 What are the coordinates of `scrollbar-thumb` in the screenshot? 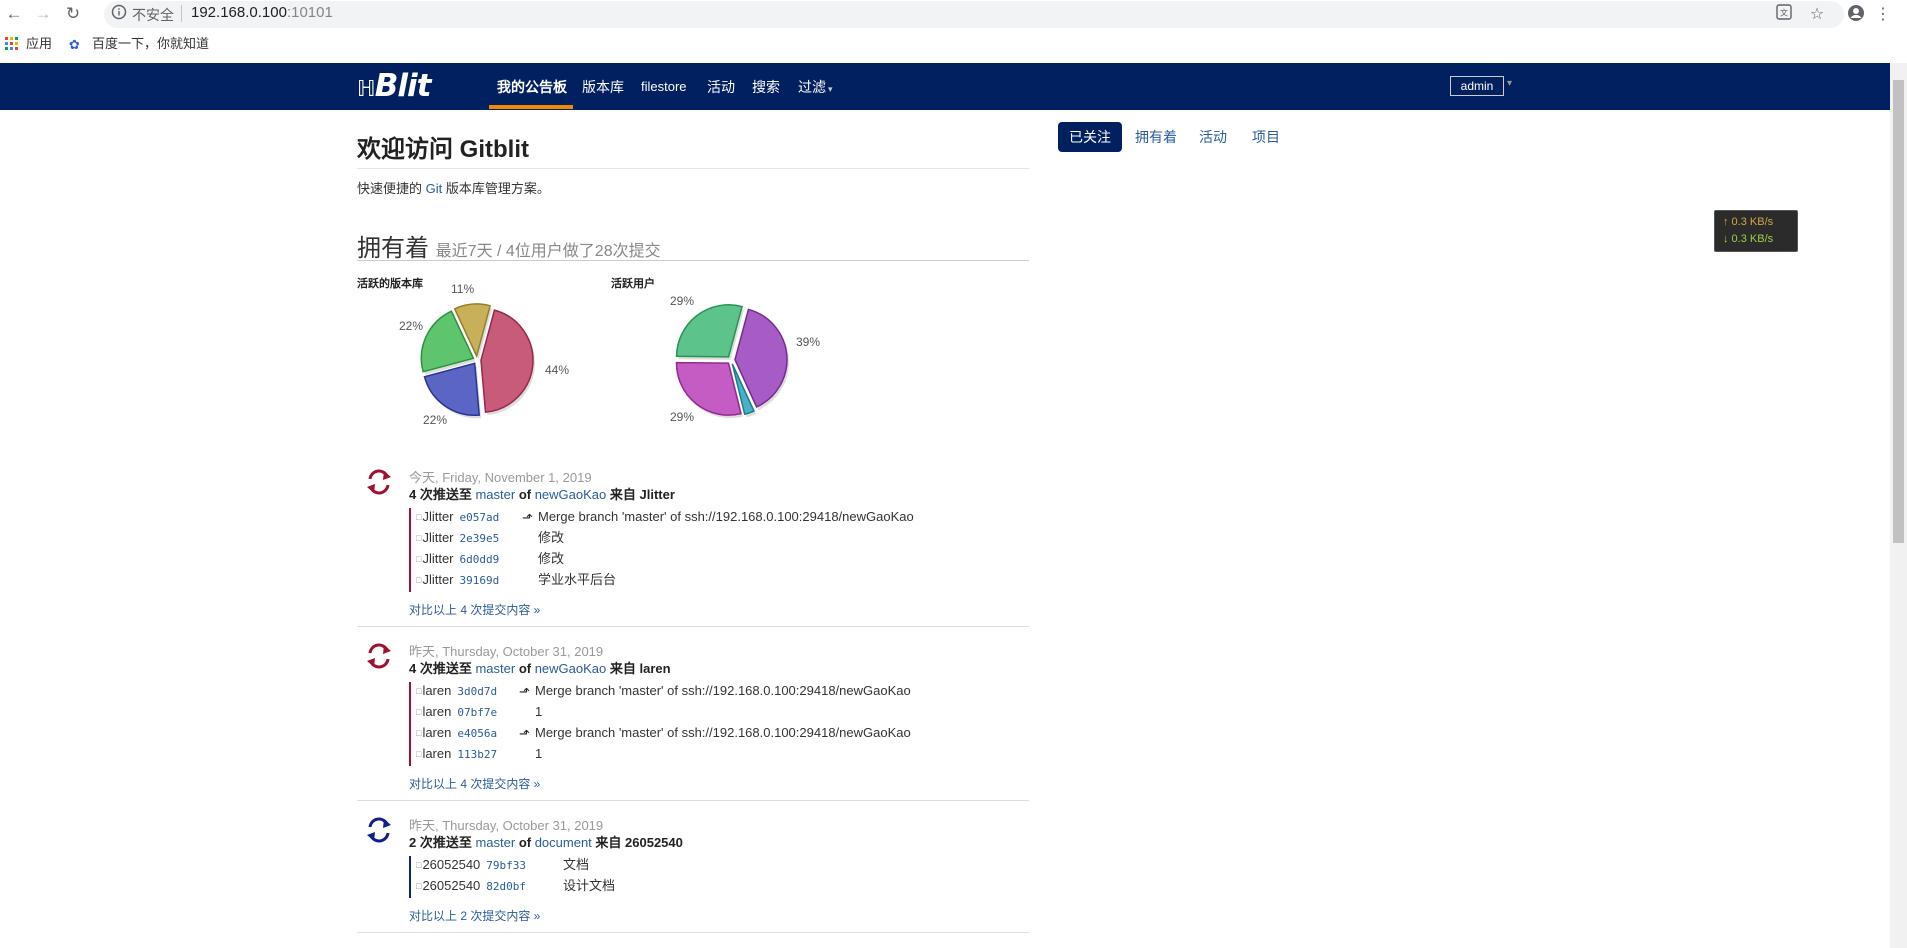 It's located at (1898, 311).